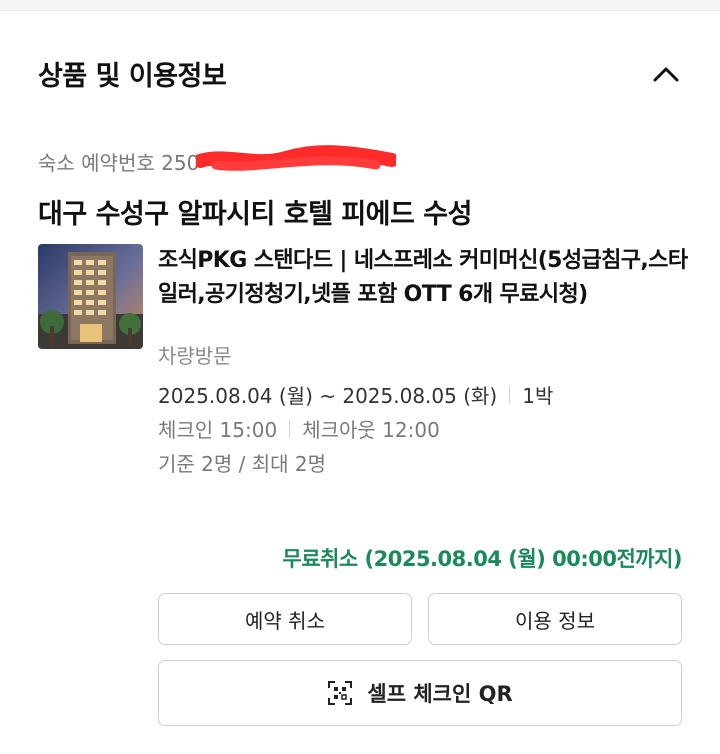 Image resolution: width=720 pixels, height=754 pixels. I want to click on checkout-time: 체크아웃 12:00, so click(371, 430).